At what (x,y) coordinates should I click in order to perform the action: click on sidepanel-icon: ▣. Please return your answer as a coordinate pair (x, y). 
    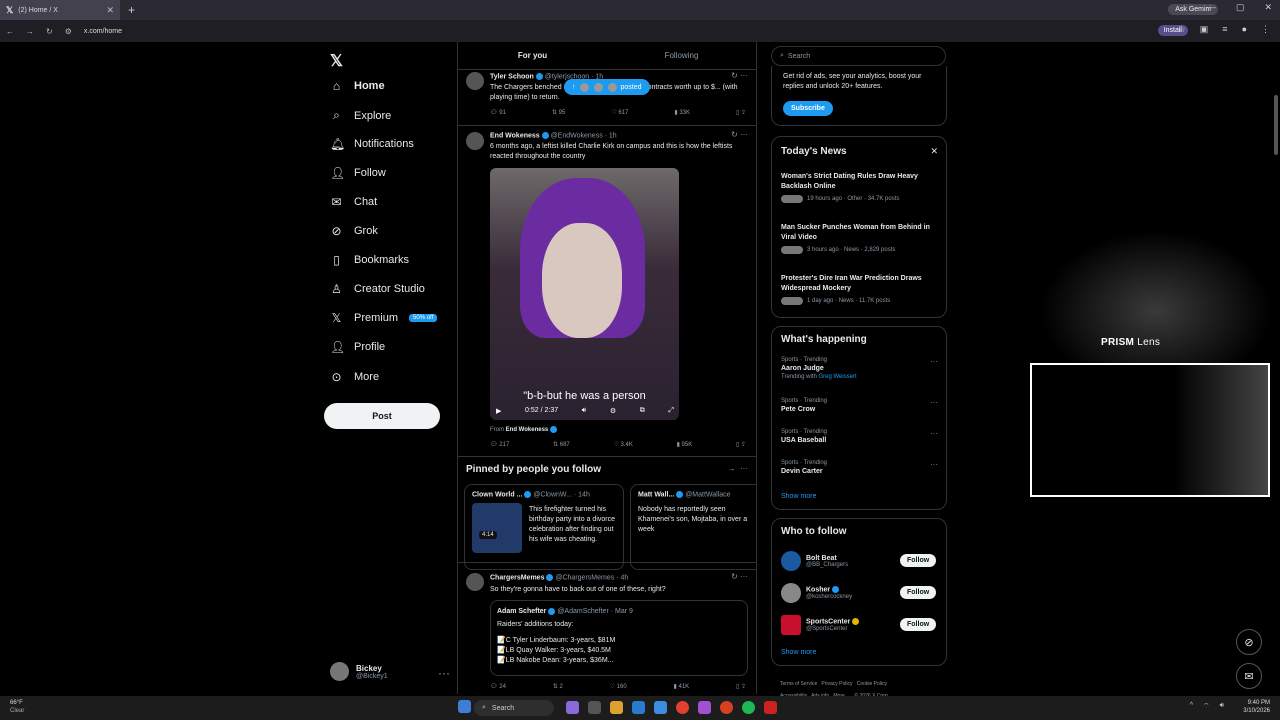
    Looking at the image, I should click on (1204, 29).